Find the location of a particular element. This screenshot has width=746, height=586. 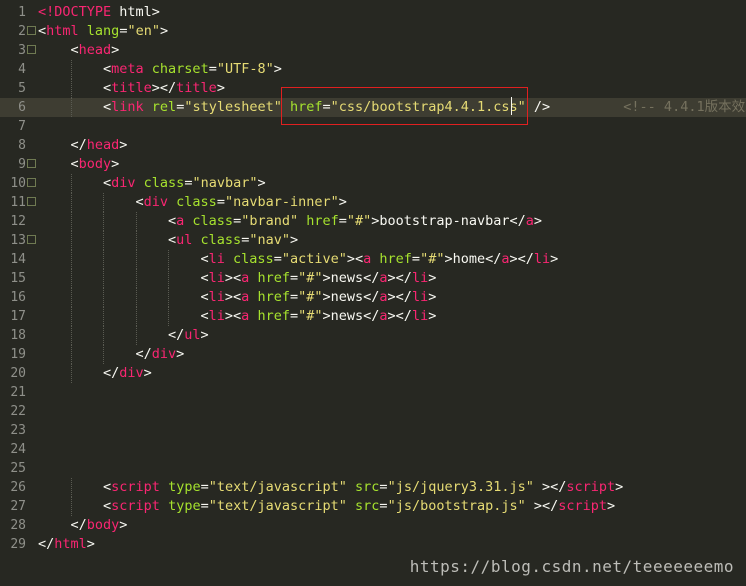

code-line: 18 </ul> is located at coordinates (373, 335).